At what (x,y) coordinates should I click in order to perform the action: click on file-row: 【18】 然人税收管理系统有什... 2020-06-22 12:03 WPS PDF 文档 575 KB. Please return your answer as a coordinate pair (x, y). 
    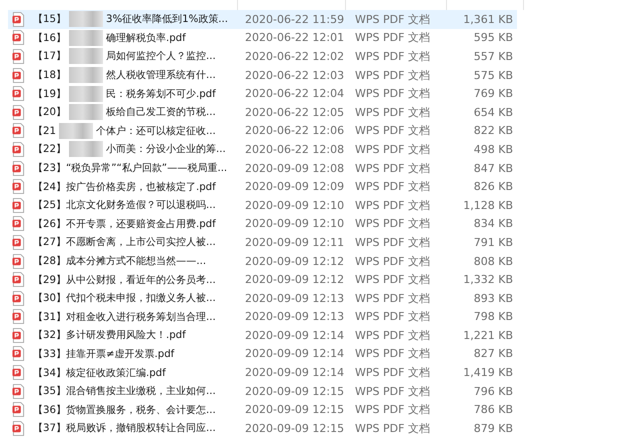
    Looking at the image, I should click on (262, 75).